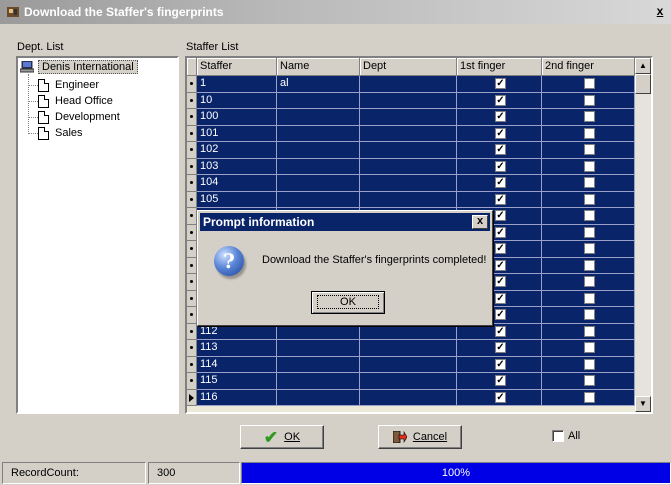 This screenshot has height=485, width=671. I want to click on cell-staffer-no: 100, so click(237, 117).